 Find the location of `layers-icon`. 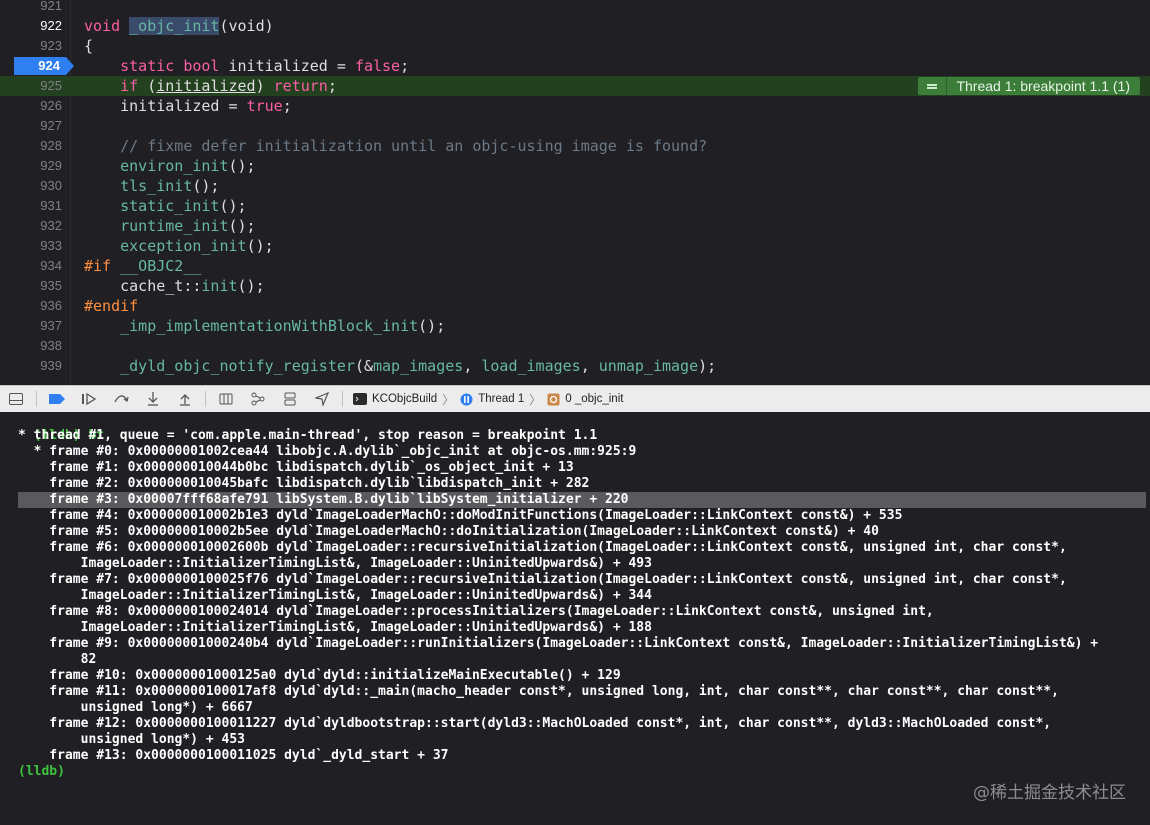

layers-icon is located at coordinates (226, 399).